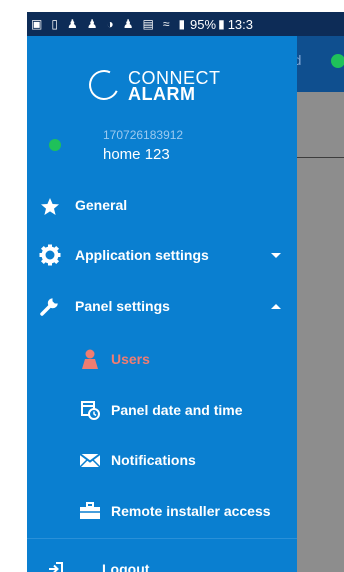 Image resolution: width=344 pixels, height=572 pixels. I want to click on image-icon: ▤, so click(148, 24).